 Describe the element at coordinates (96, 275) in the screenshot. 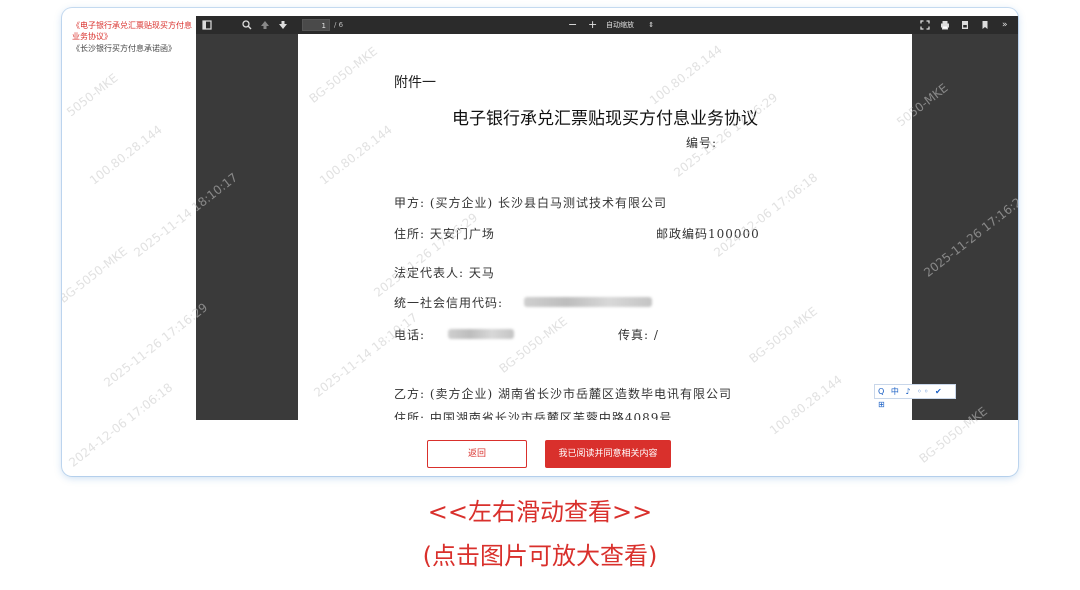

I see `watermark: BG-5050-MKE` at that location.